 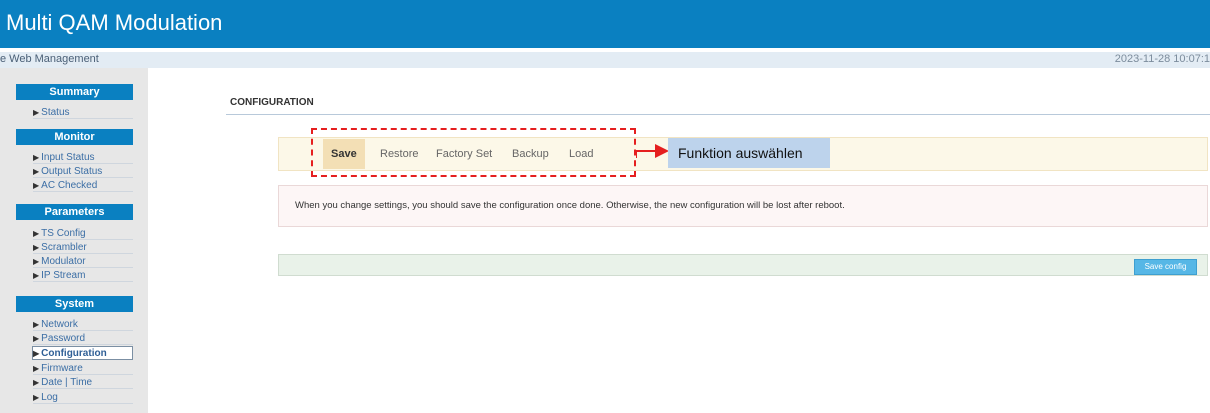 I want to click on sidebar-item-label: Modulator, so click(x=63, y=261).